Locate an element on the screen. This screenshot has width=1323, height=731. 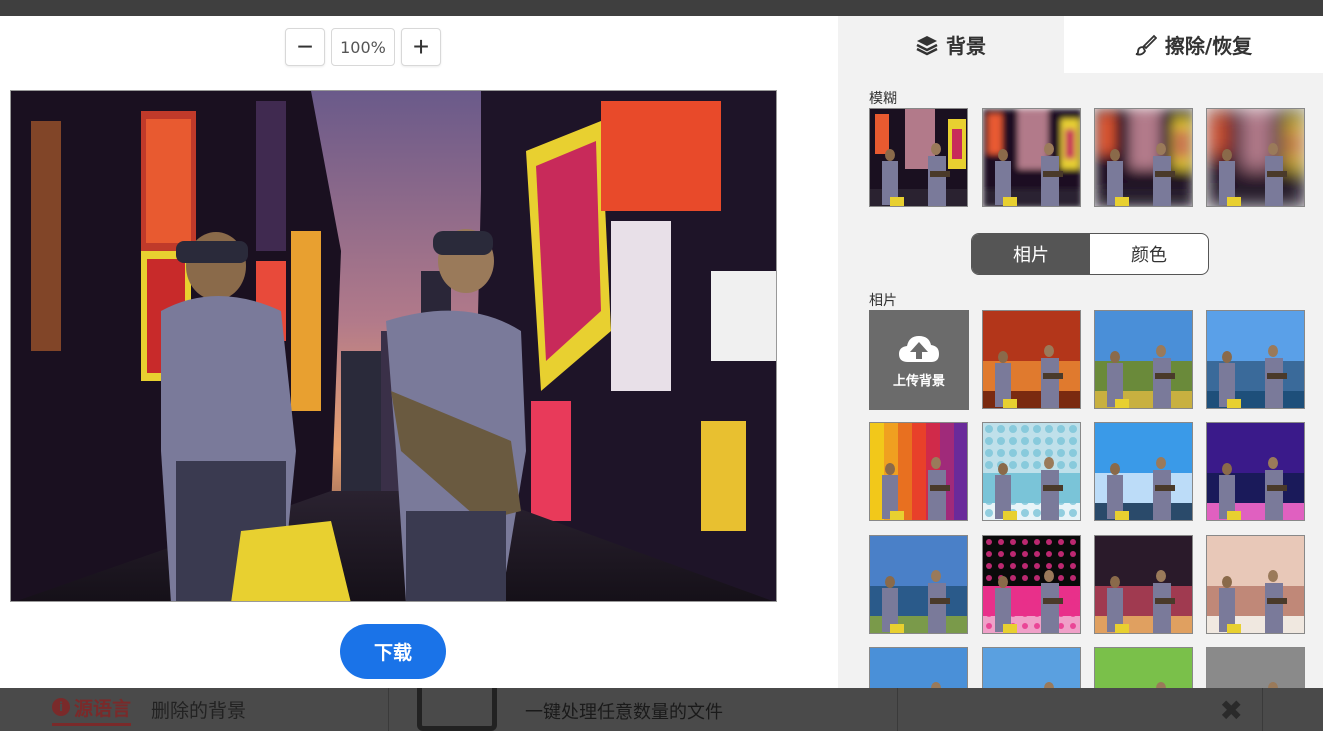
background-option-mountain-meadow is located at coordinates (1143, 359).